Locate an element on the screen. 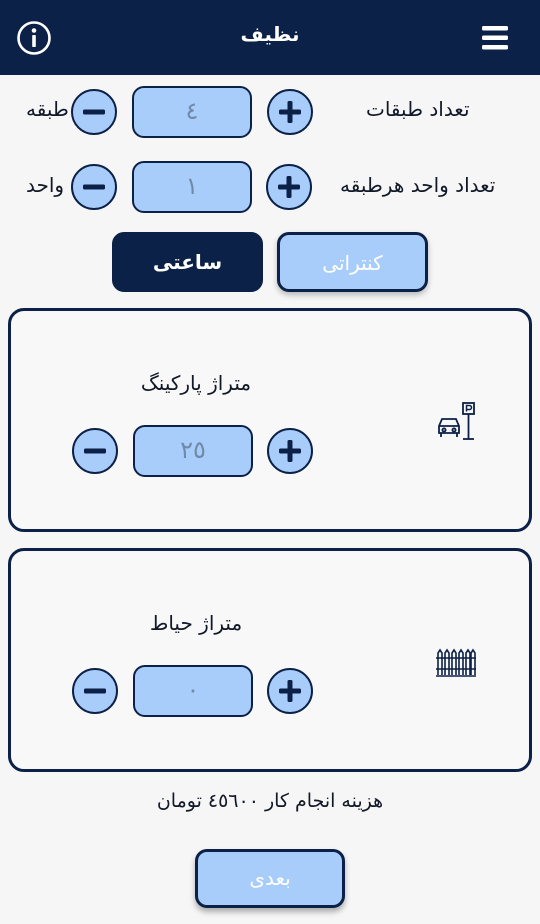  parking-increment-button is located at coordinates (290, 451).